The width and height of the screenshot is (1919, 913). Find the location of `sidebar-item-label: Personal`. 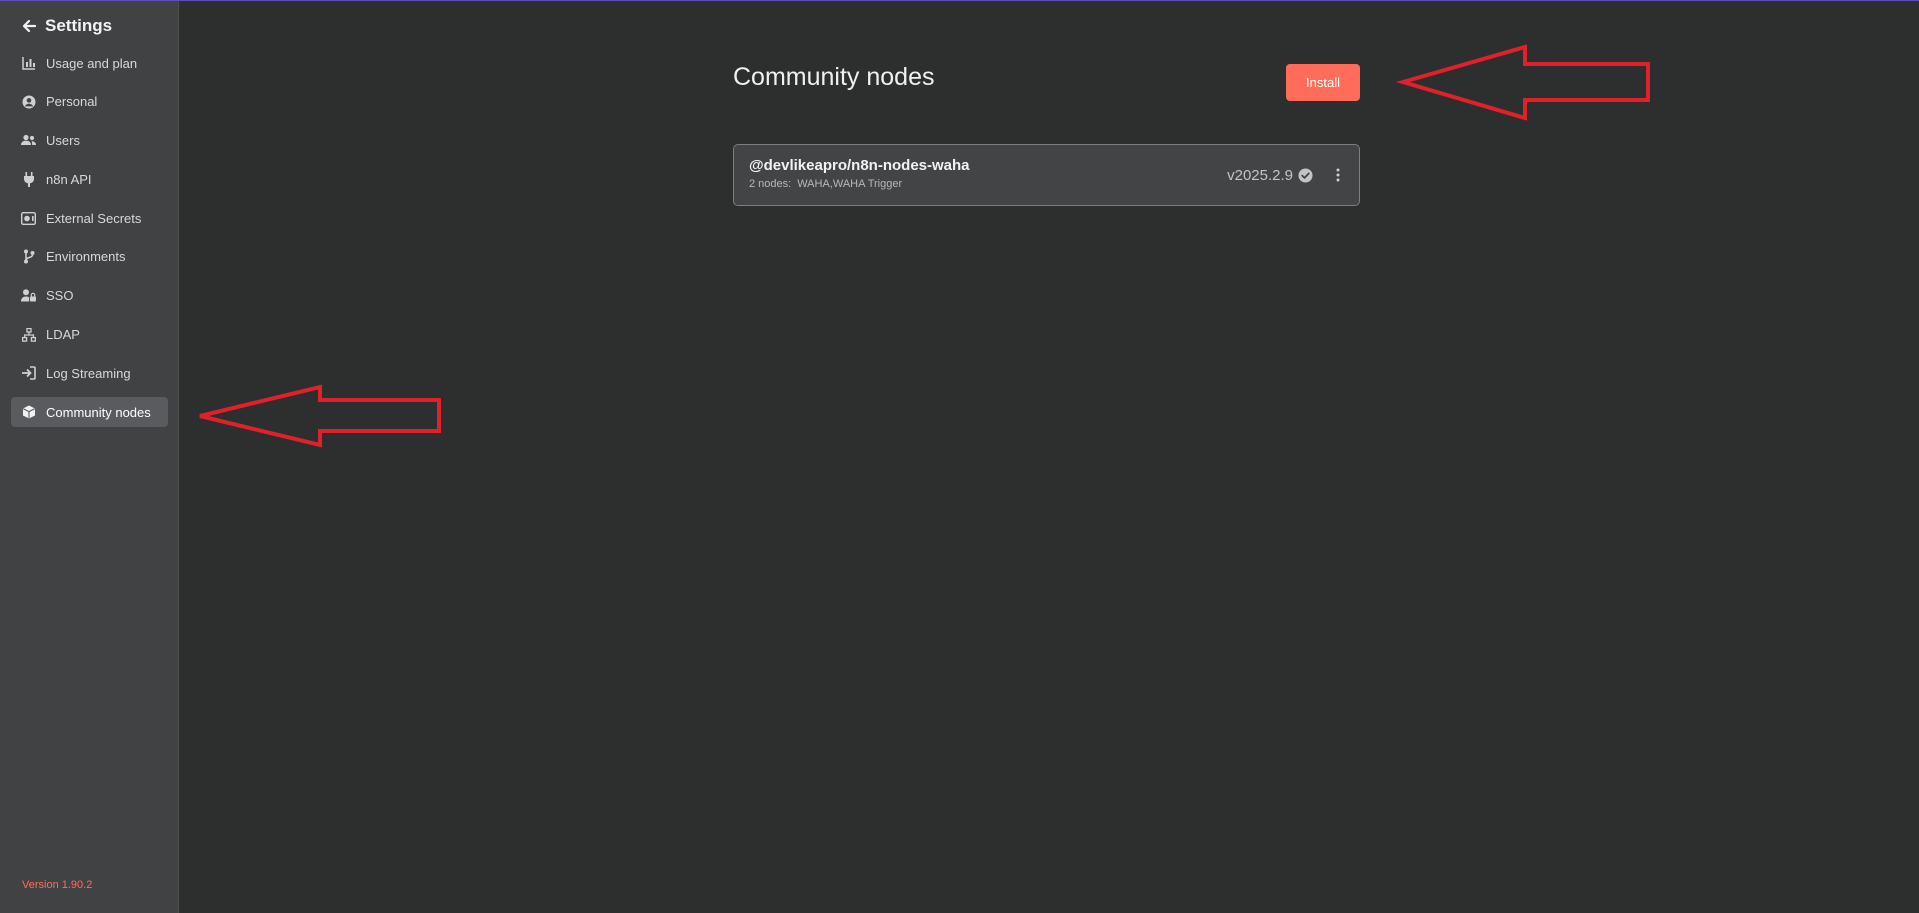

sidebar-item-label: Personal is located at coordinates (72, 102).